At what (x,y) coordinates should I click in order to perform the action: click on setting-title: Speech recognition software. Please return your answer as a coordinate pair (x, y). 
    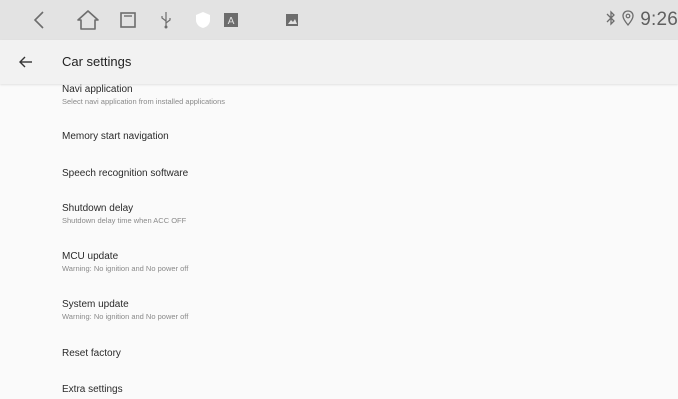
    Looking at the image, I should click on (125, 173).